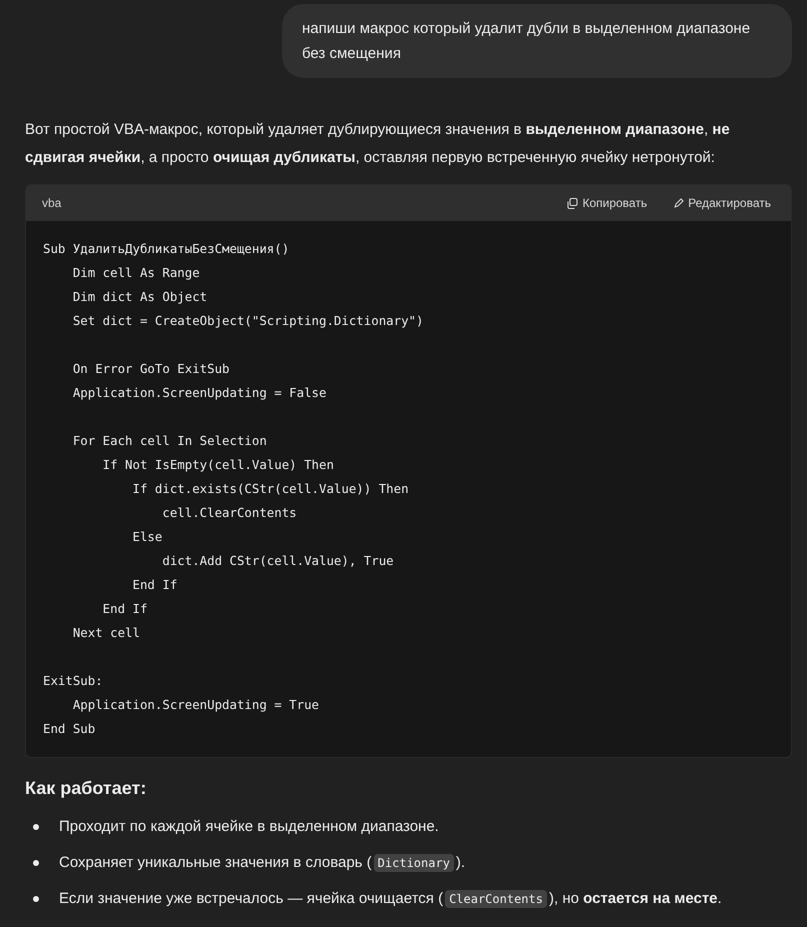  Describe the element at coordinates (607, 203) in the screenshot. I see `copy-button: Копировать` at that location.